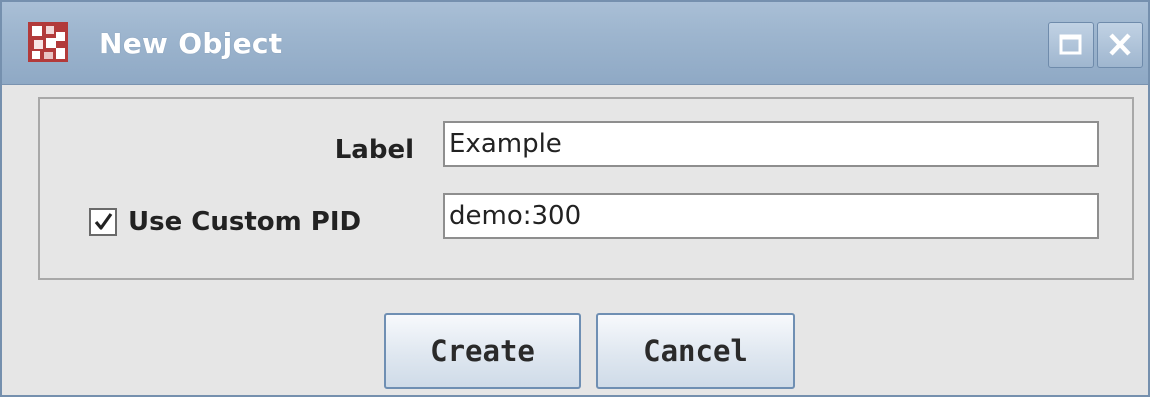  I want to click on window-title: New Object, so click(191, 43).